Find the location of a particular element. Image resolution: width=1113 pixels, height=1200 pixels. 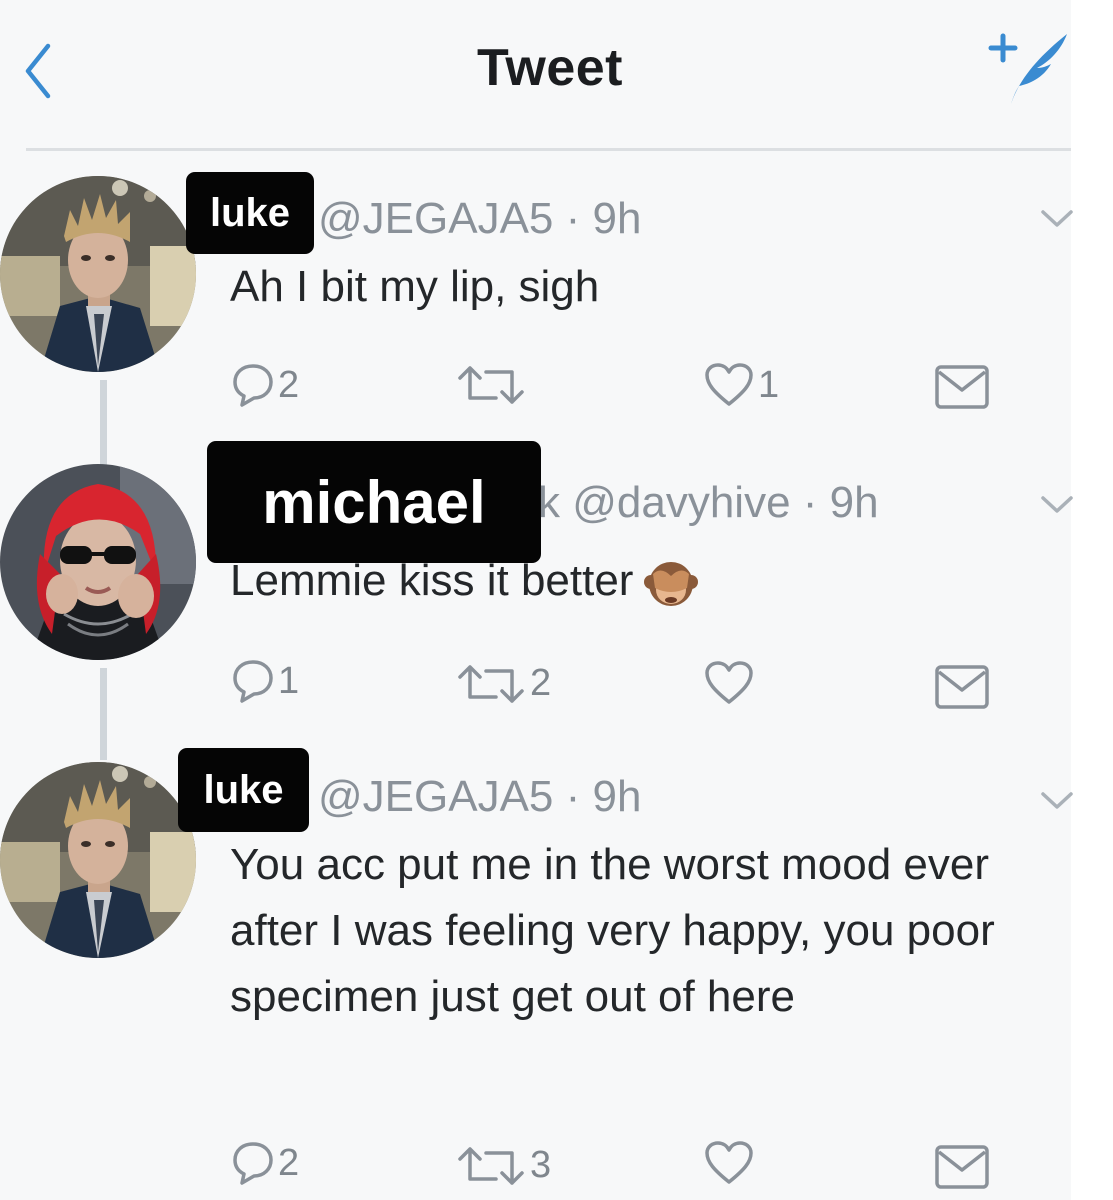

see-no-evil-monkey-emoji is located at coordinates (671, 583).